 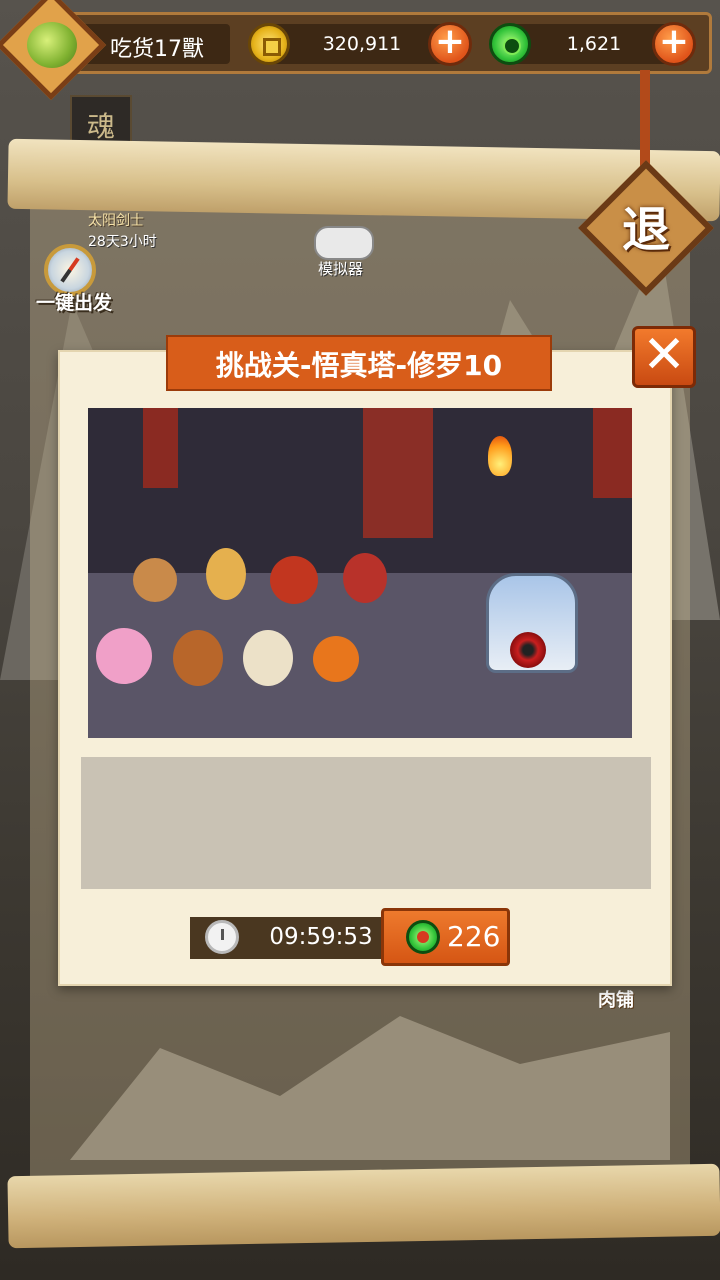 What do you see at coordinates (116, 221) in the screenshot?
I see `quest-label: 太阳剑士` at bounding box center [116, 221].